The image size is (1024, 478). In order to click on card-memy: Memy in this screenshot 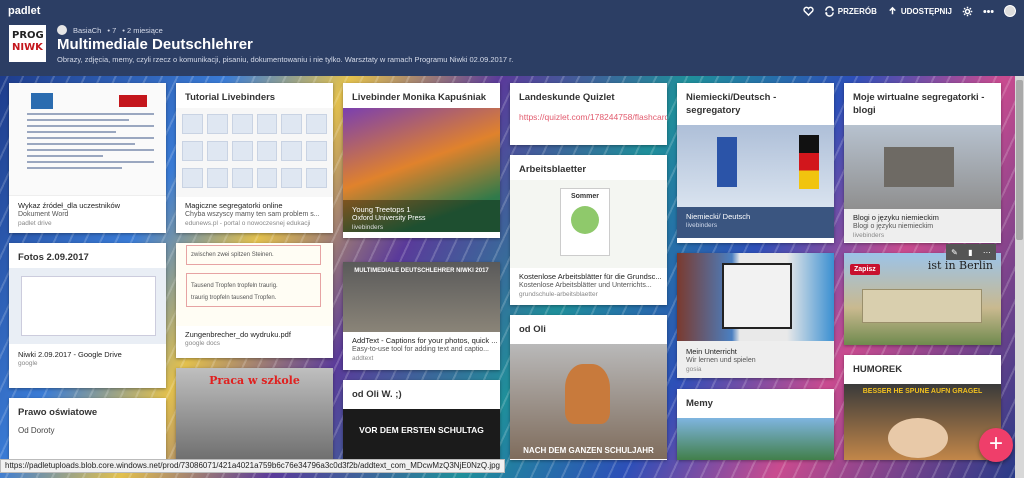, I will do `click(755, 424)`.